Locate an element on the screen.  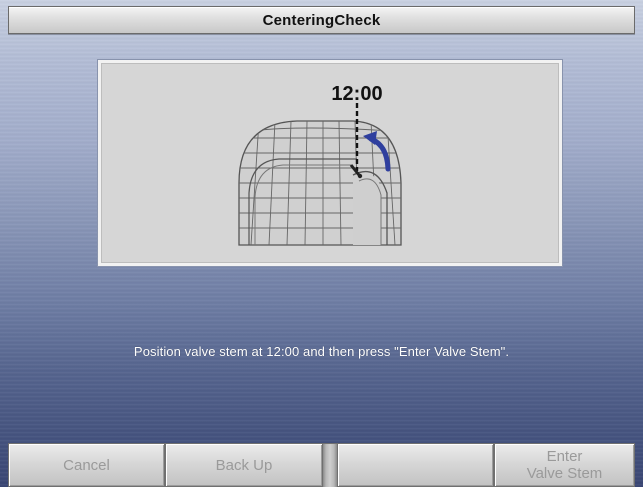
cancel-button: Cancel is located at coordinates (86, 465).